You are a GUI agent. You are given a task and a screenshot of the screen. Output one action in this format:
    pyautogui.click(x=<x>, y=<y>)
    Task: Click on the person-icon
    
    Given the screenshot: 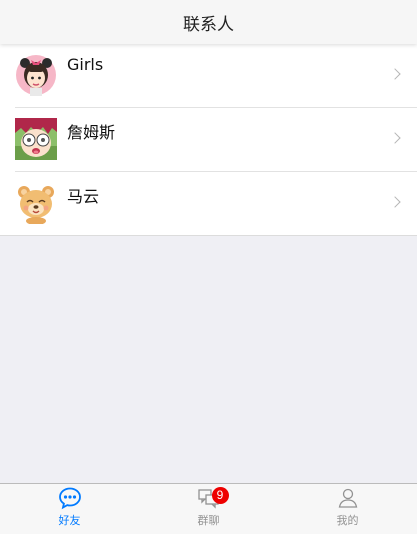 What is the action you would take?
    pyautogui.click(x=347, y=498)
    